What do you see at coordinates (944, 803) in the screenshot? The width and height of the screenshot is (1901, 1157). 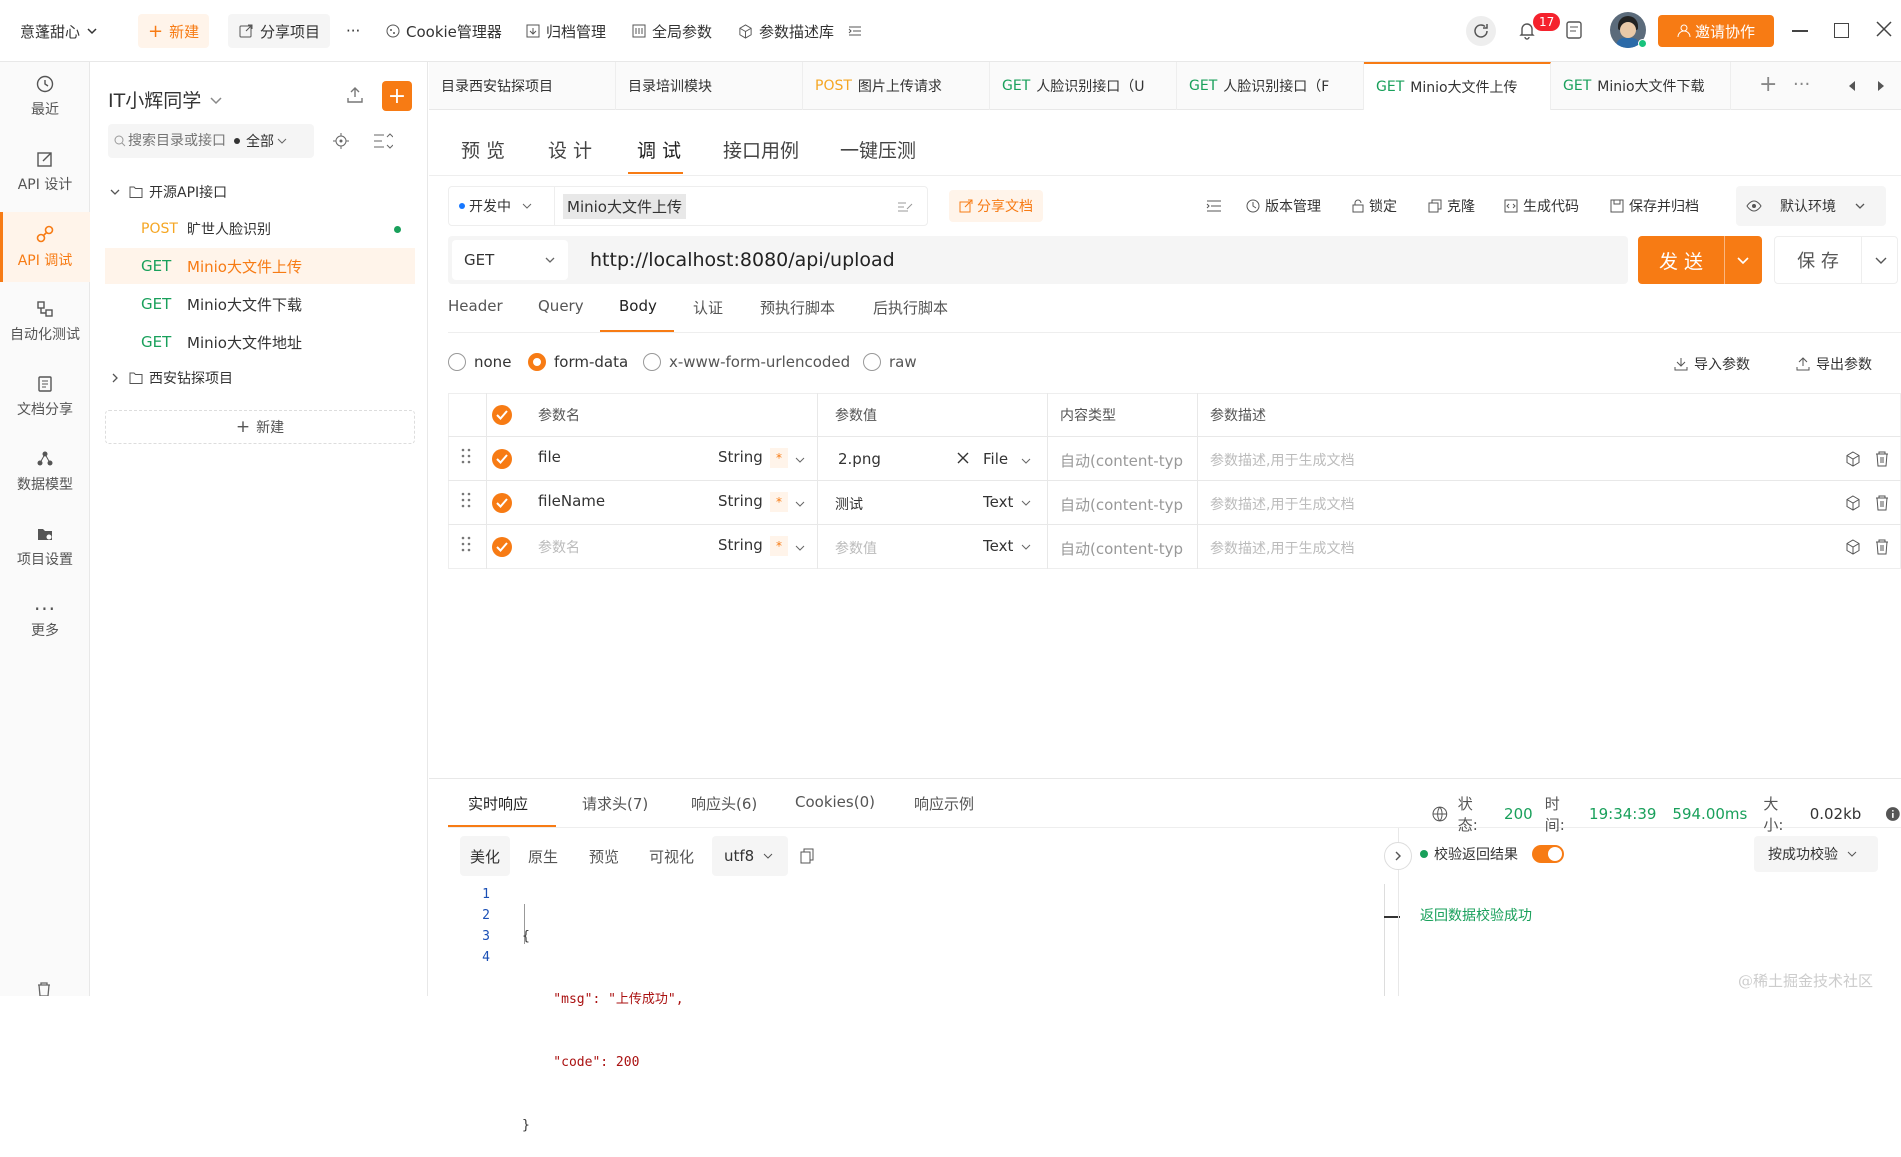 I see `tab-response-example: 响应示例` at bounding box center [944, 803].